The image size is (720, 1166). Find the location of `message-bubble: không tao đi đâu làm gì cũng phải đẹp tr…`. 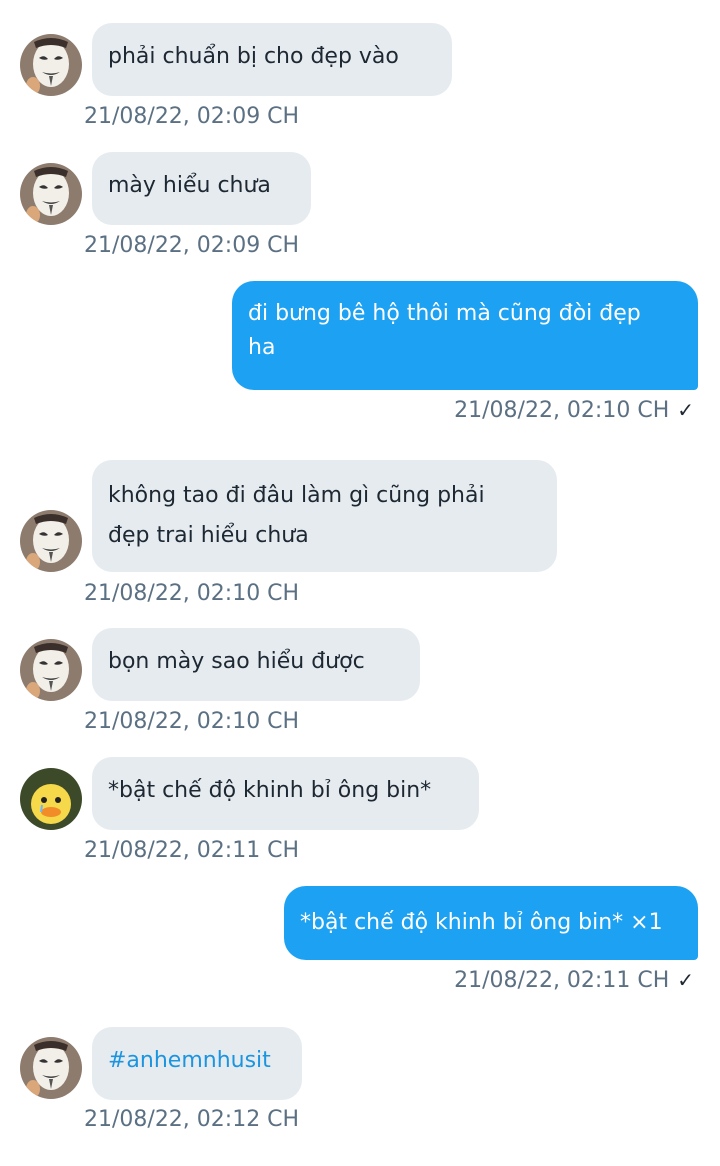

message-bubble: không tao đi đâu làm gì cũng phải đẹp tr… is located at coordinates (324, 516).